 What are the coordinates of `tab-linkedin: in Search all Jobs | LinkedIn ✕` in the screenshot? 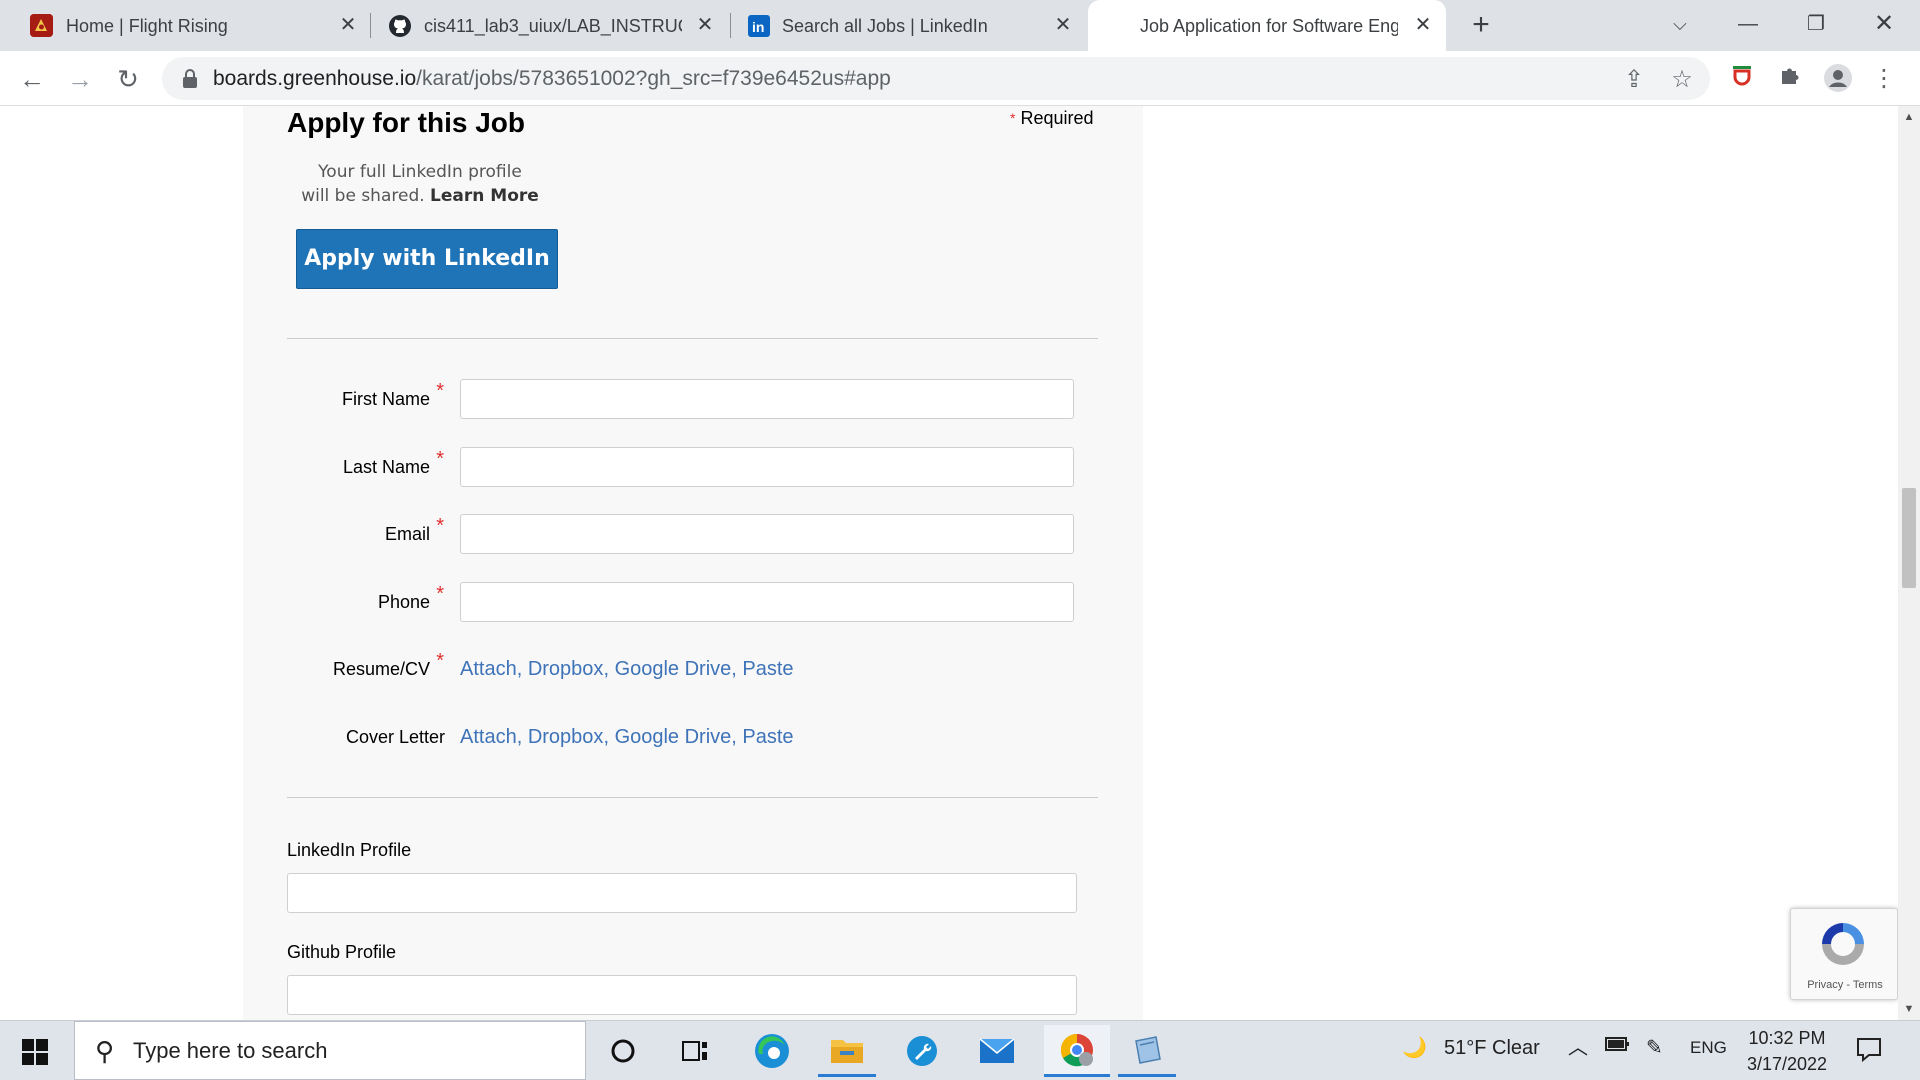 It's located at (905, 25).